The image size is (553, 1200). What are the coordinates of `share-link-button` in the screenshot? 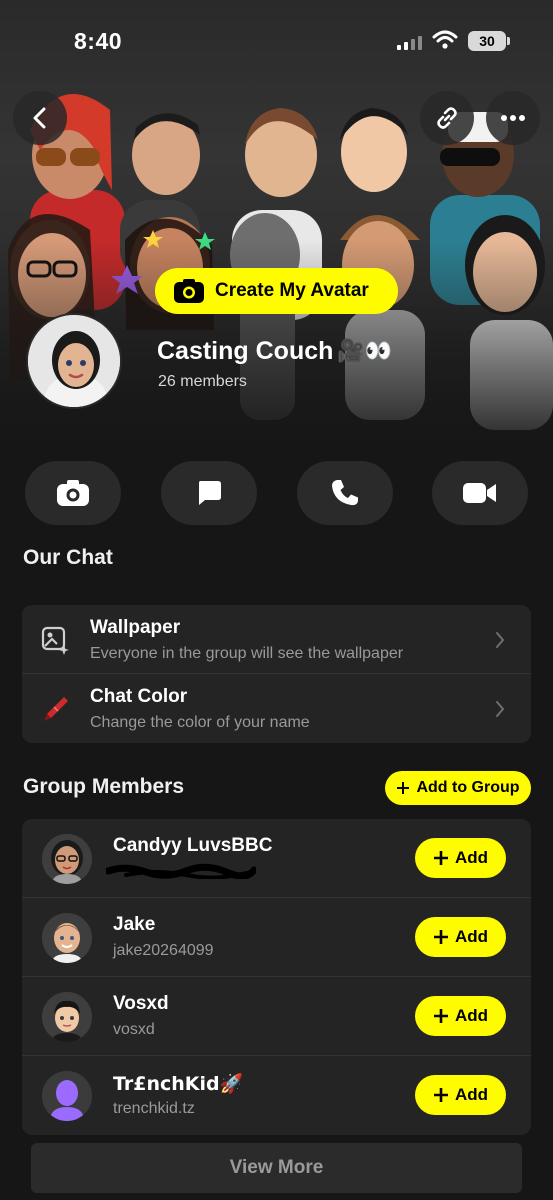 It's located at (447, 118).